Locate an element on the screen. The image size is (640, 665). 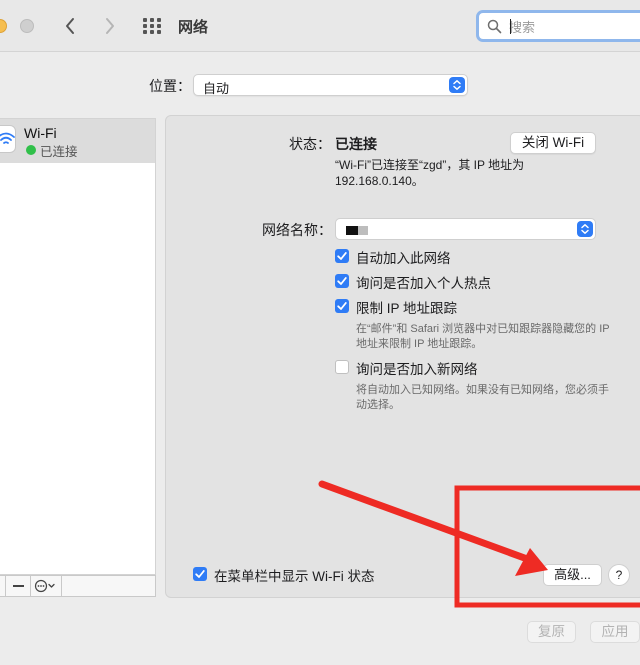
ellipsis-circle-icon is located at coordinates (44, 586).